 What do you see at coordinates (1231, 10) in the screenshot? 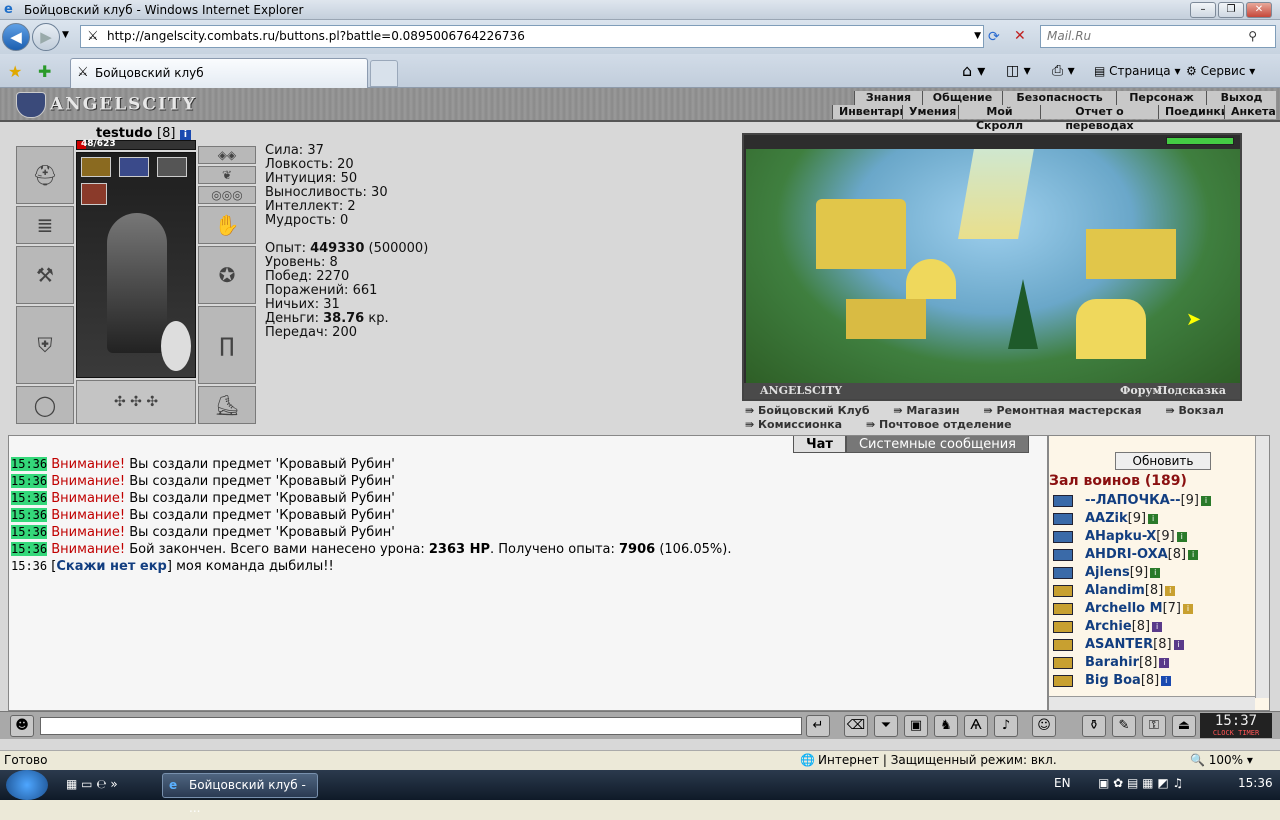
I see `maximize-button: ❐` at bounding box center [1231, 10].